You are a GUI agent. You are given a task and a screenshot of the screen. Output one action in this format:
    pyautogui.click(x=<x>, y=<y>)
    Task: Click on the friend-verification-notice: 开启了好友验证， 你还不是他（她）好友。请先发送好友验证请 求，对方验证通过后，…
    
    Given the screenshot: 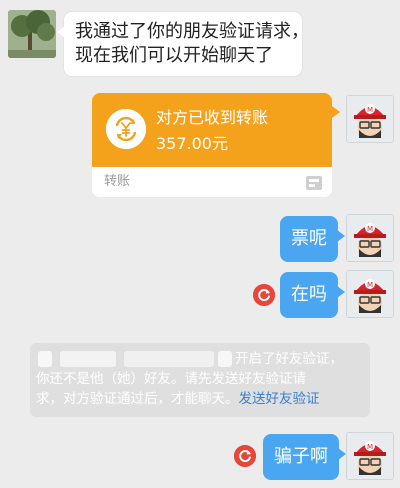 What is the action you would take?
    pyautogui.click(x=200, y=380)
    